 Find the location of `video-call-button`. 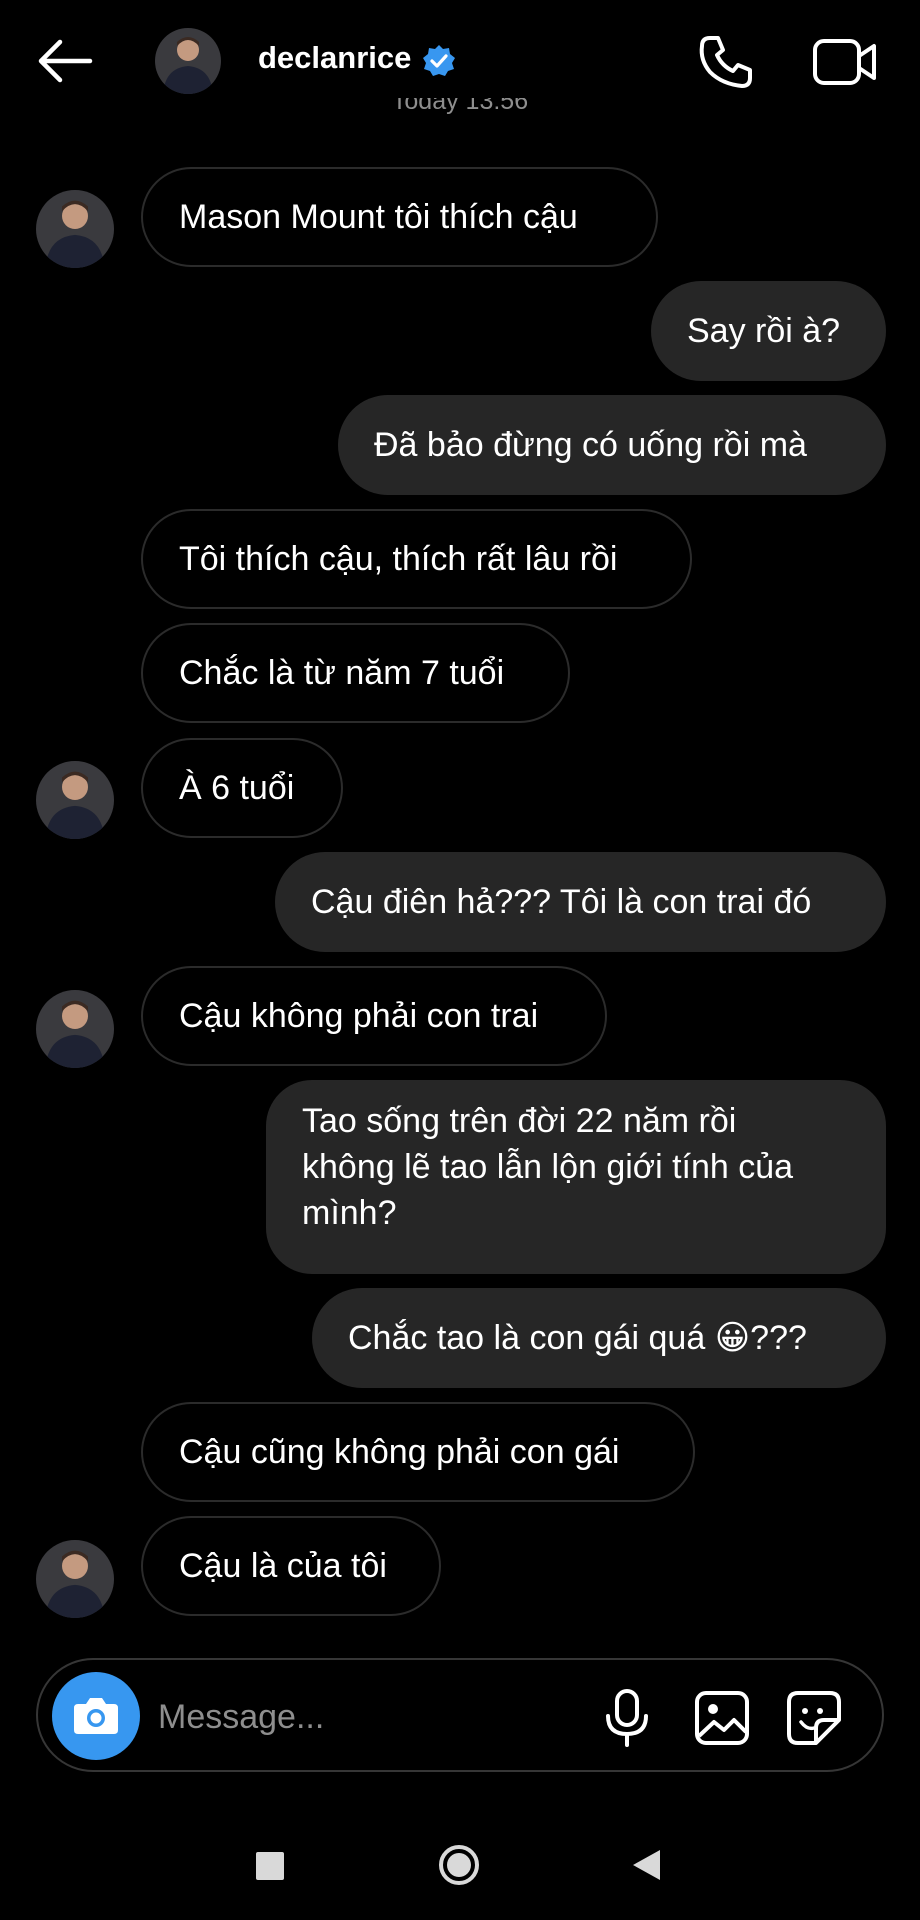

video-call-button is located at coordinates (845, 62).